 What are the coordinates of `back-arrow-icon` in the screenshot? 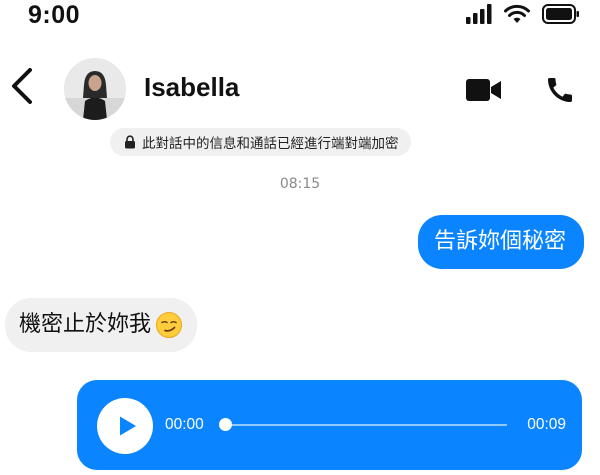 It's located at (23, 90).